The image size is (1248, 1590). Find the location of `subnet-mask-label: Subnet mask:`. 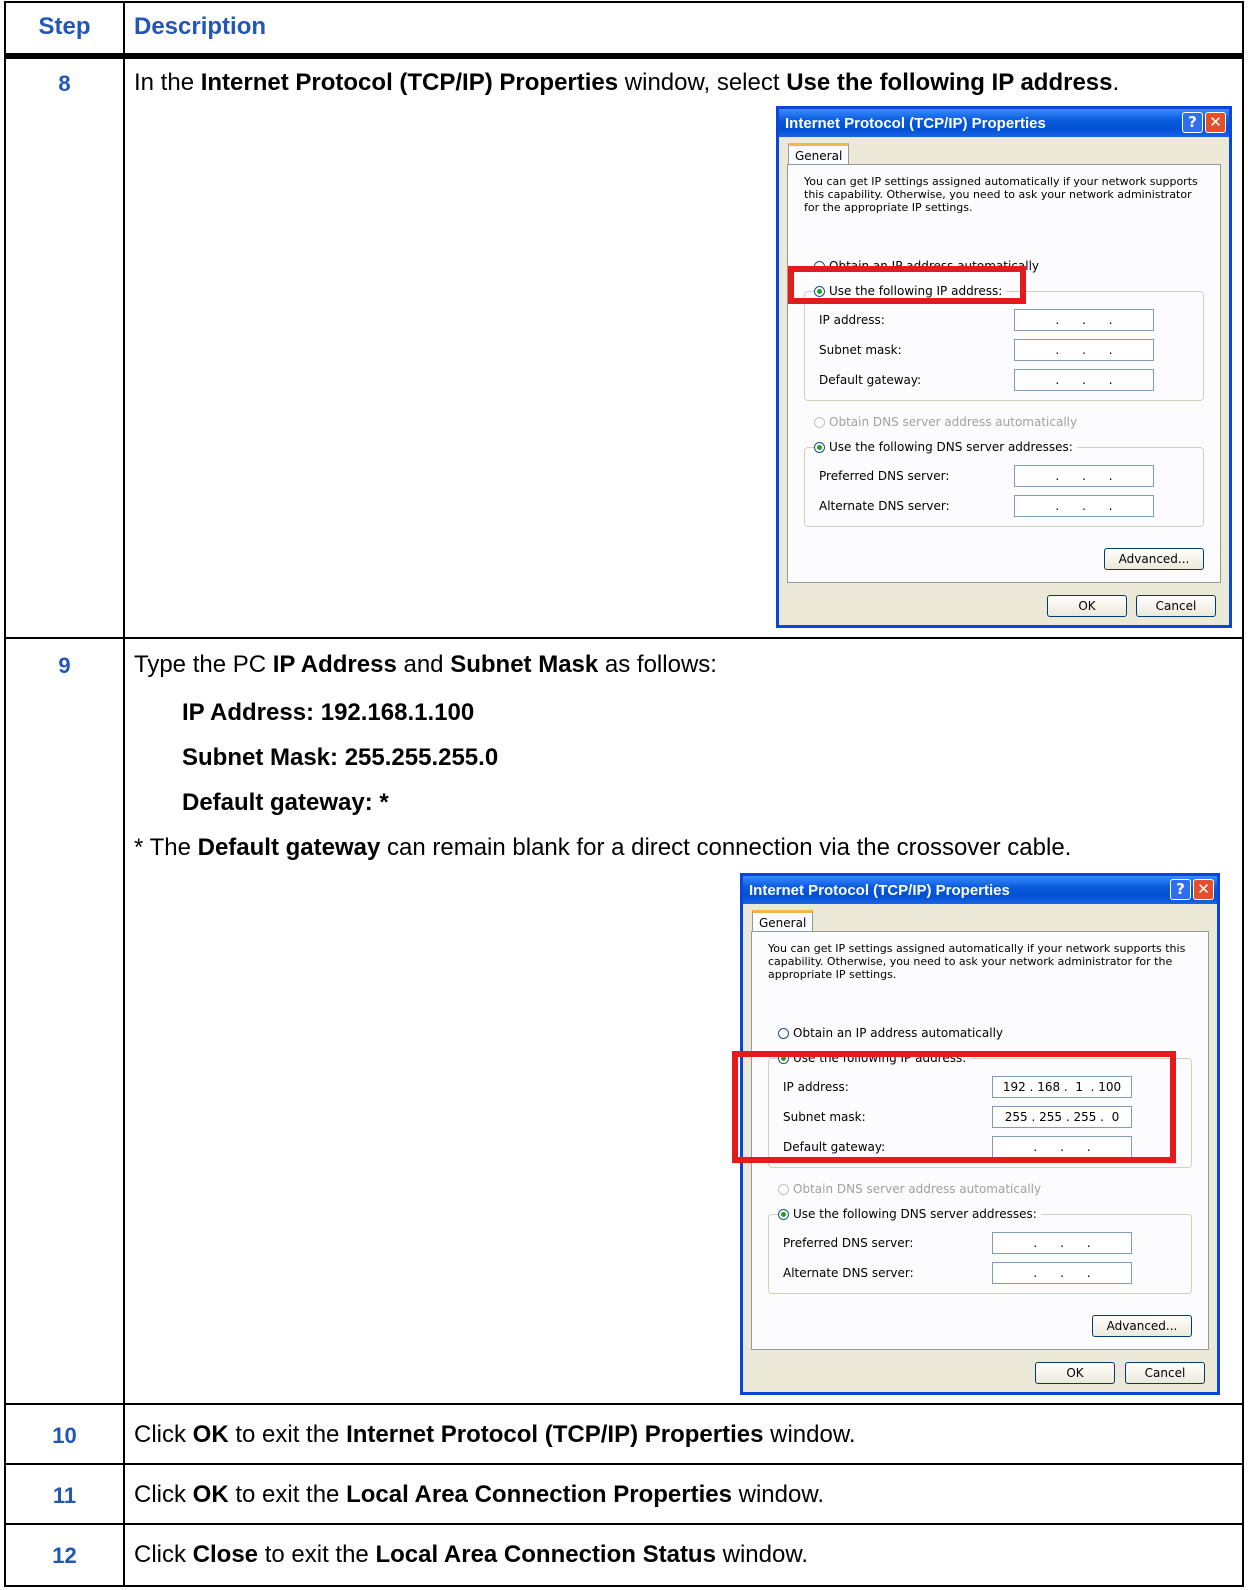

subnet-mask-label: Subnet mask: is located at coordinates (860, 350).